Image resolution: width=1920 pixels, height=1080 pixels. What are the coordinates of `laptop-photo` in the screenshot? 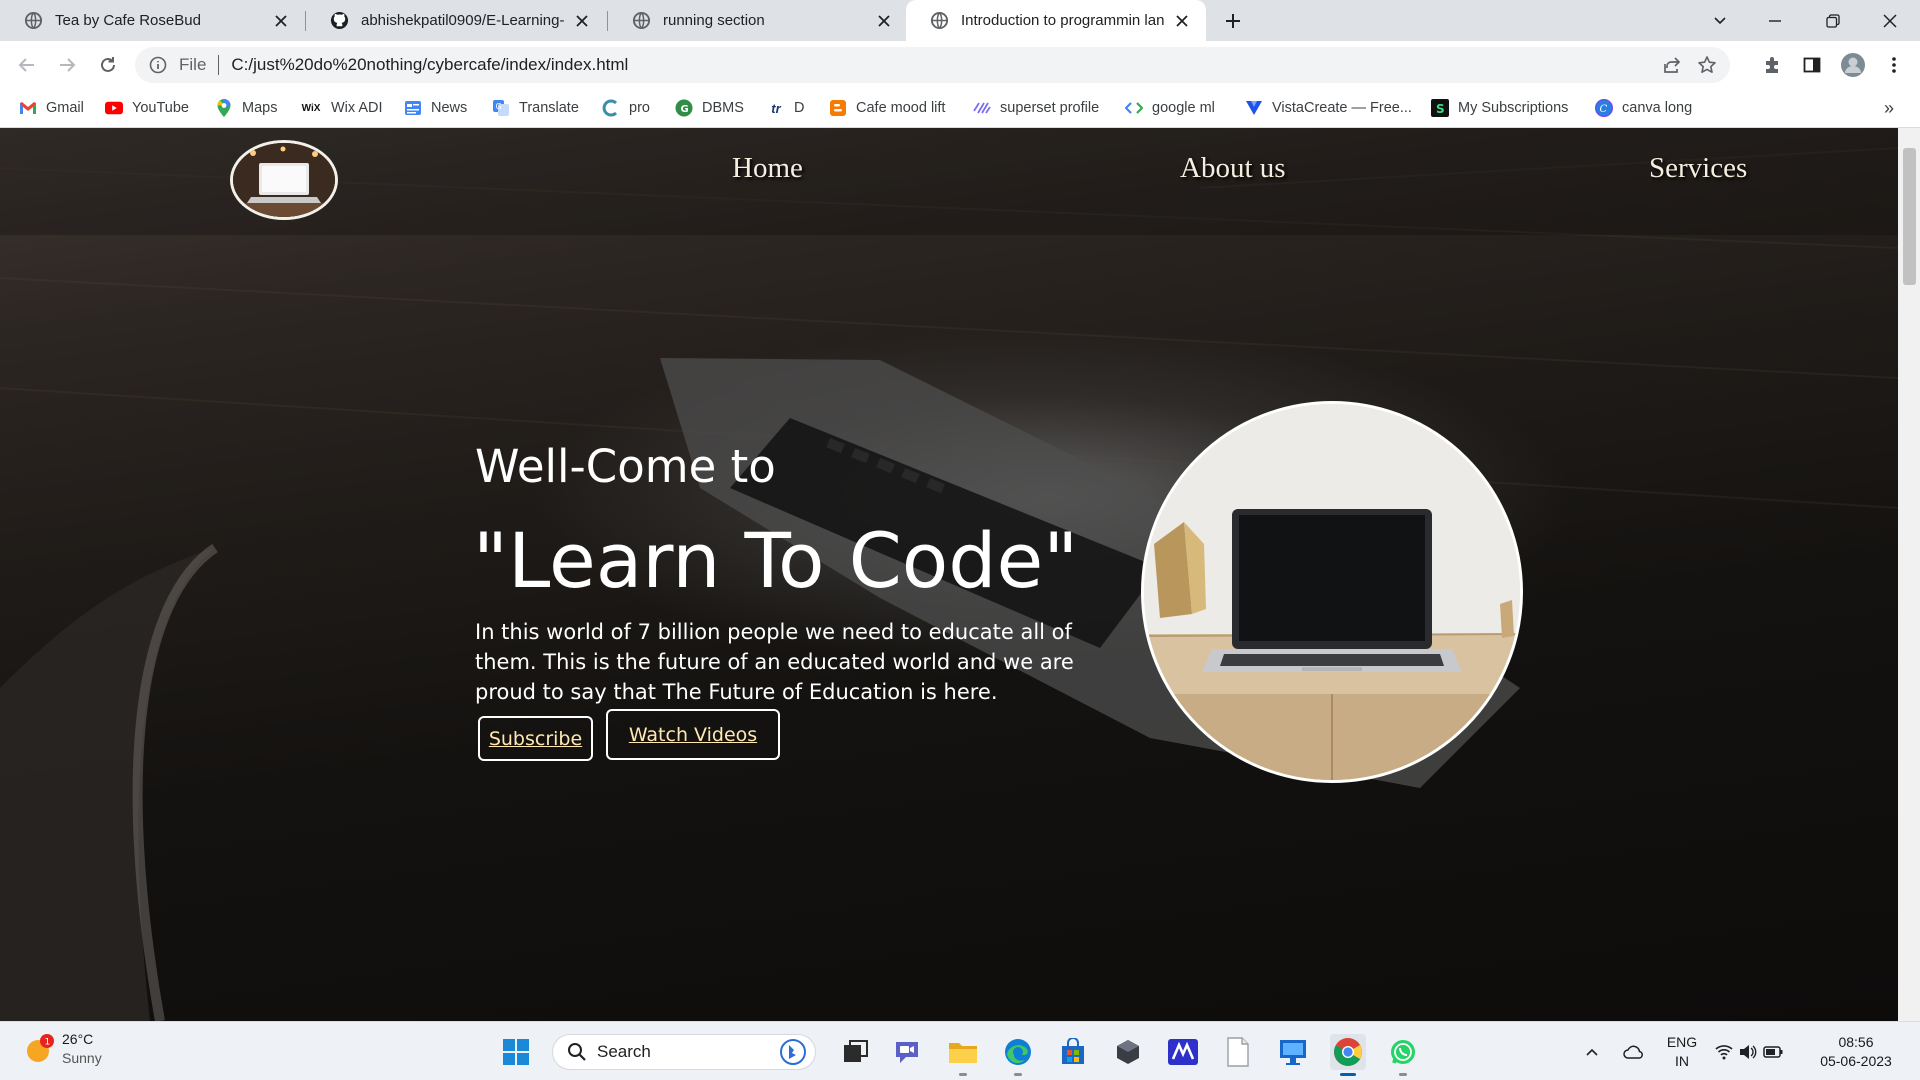 It's located at (1332, 592).